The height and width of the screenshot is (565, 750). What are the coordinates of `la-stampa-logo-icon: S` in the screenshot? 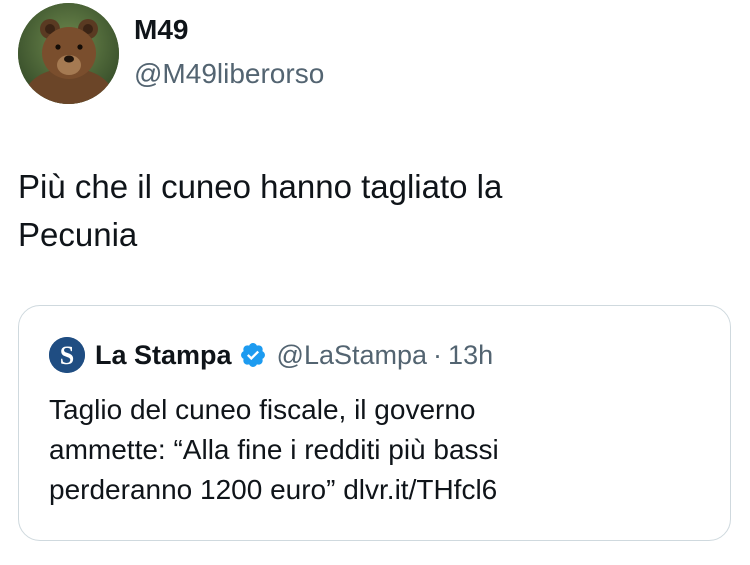 It's located at (67, 355).